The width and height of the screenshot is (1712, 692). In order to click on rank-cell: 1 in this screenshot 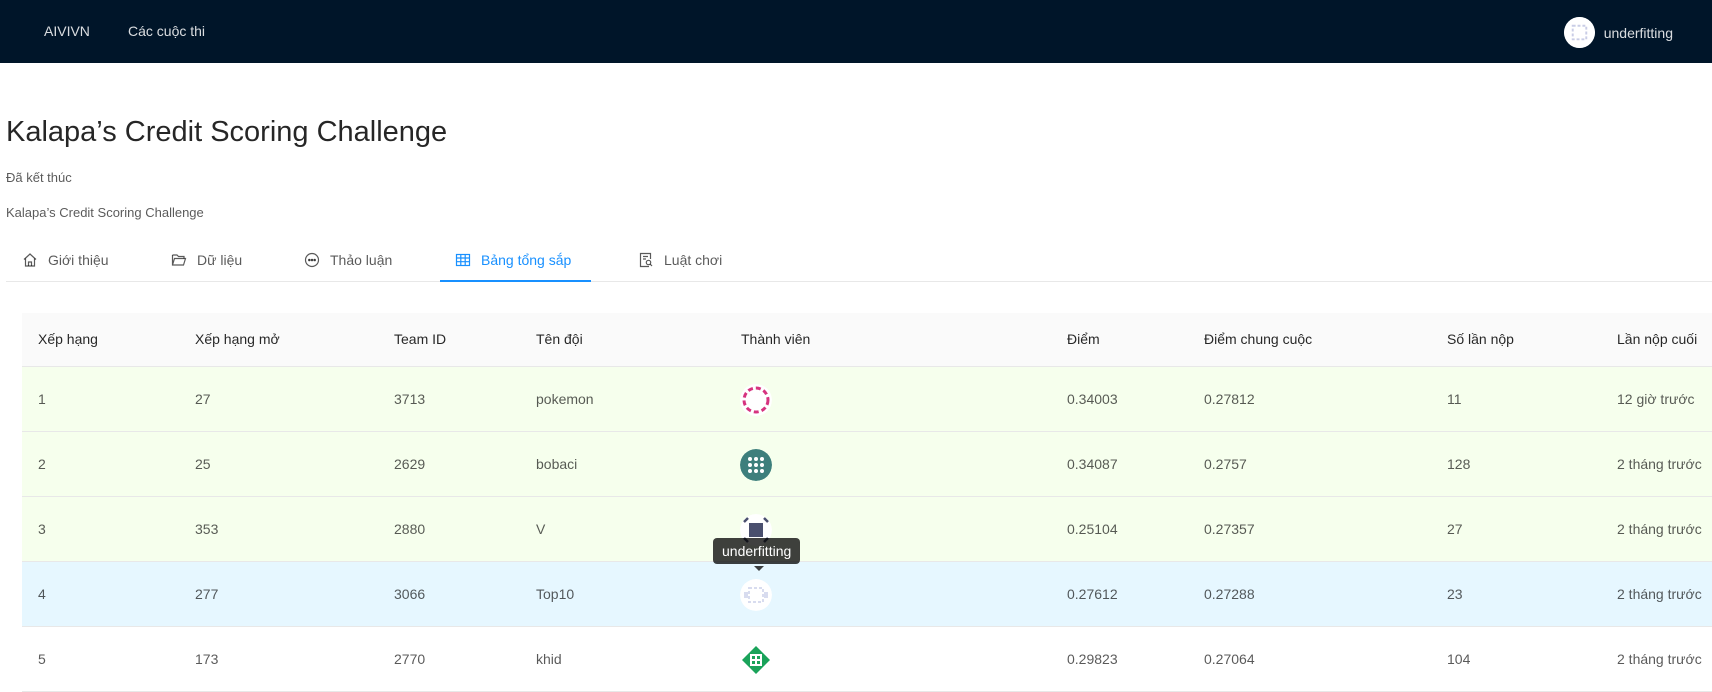, I will do `click(42, 399)`.